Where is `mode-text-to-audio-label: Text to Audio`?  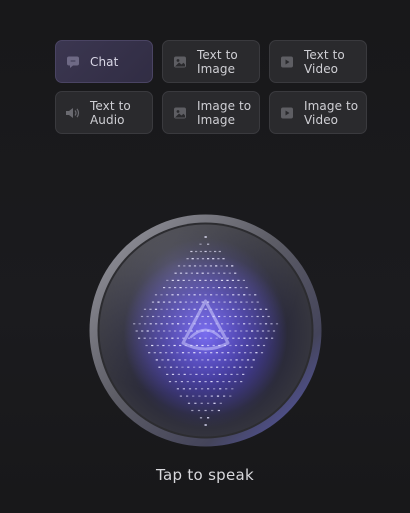
mode-text-to-audio-label: Text to Audio is located at coordinates (110, 113).